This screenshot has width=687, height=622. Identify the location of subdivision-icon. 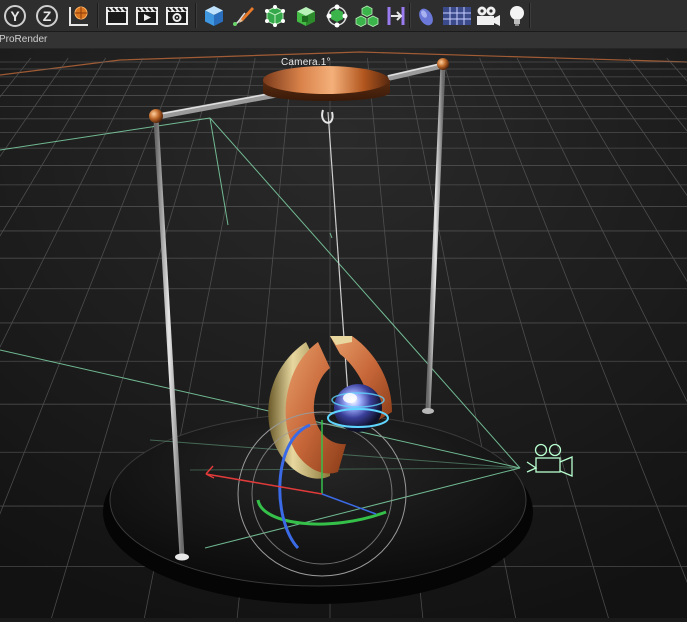
(275, 15).